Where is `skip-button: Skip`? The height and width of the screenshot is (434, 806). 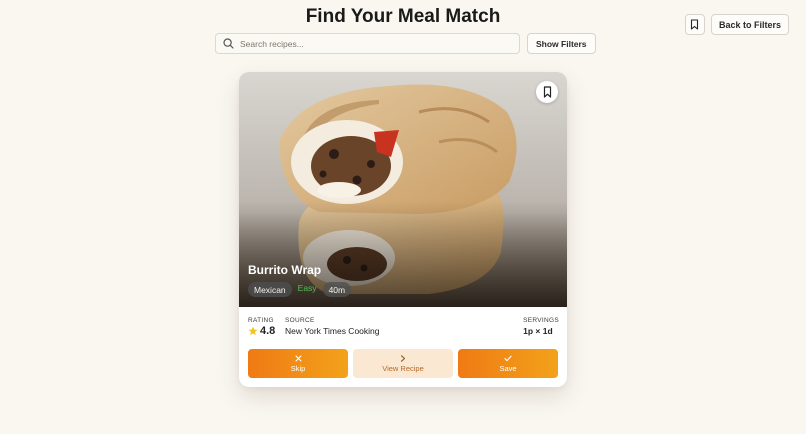 skip-button: Skip is located at coordinates (298, 363).